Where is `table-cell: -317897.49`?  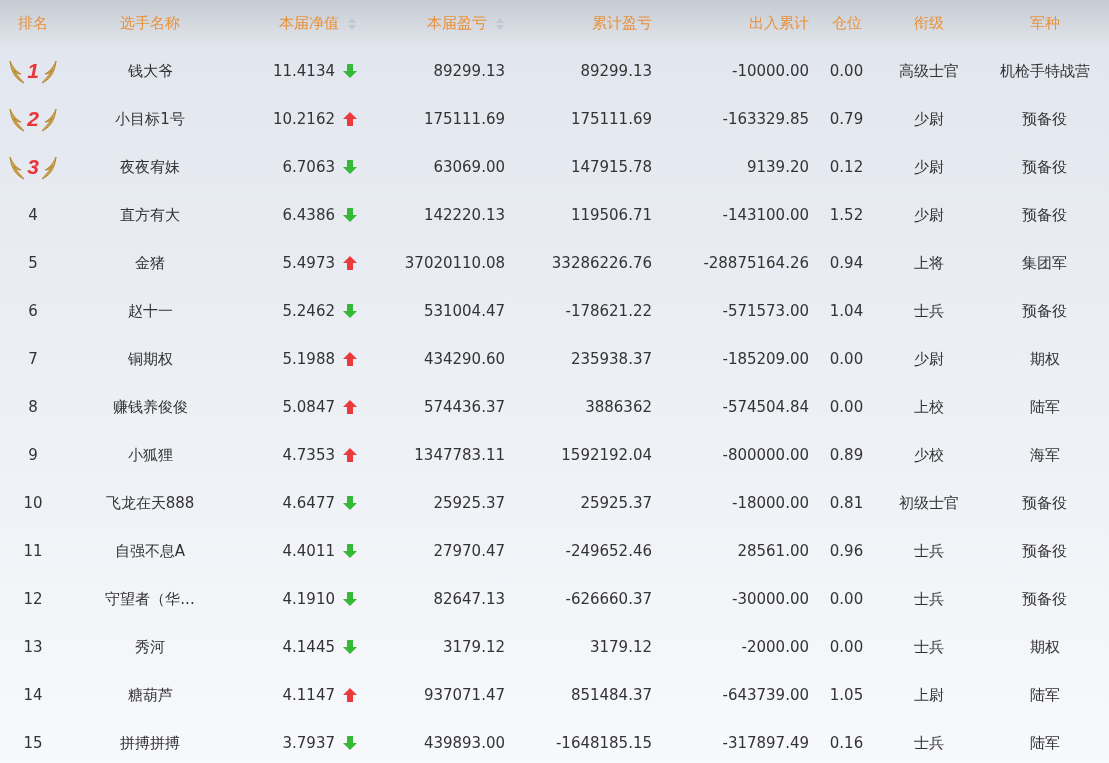
table-cell: -317897.49 is located at coordinates (765, 743).